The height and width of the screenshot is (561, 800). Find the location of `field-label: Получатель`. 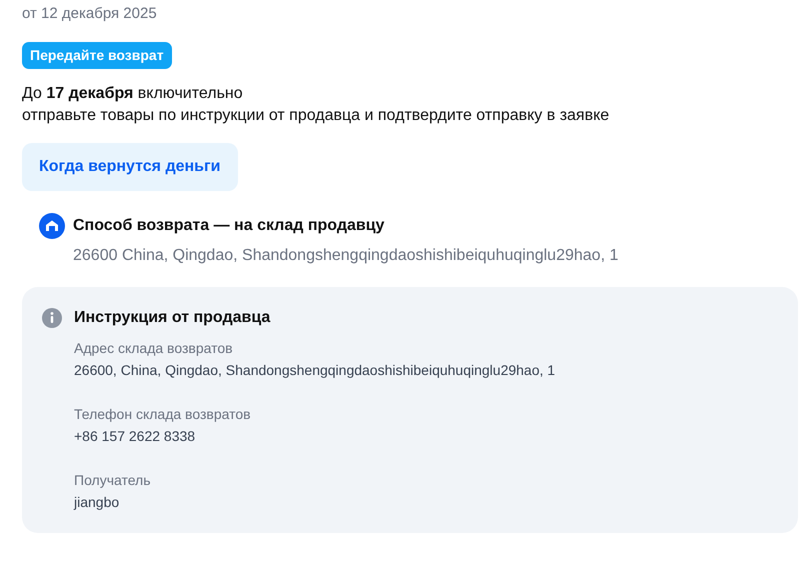

field-label: Получатель is located at coordinates (112, 480).